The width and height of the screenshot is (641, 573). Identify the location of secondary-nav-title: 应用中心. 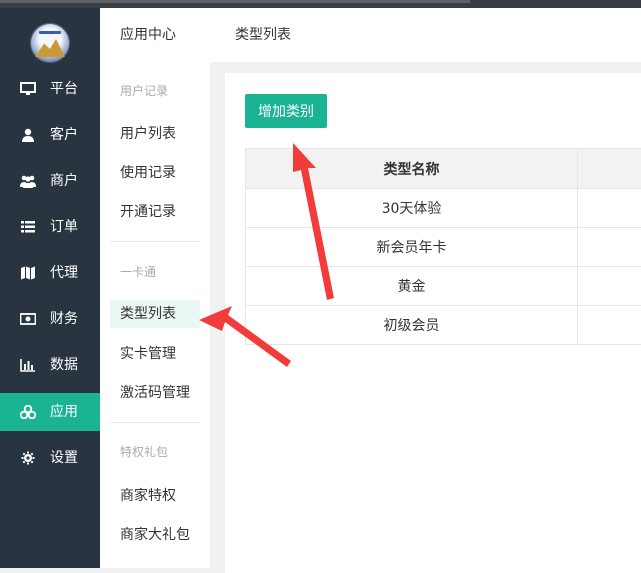
(148, 35).